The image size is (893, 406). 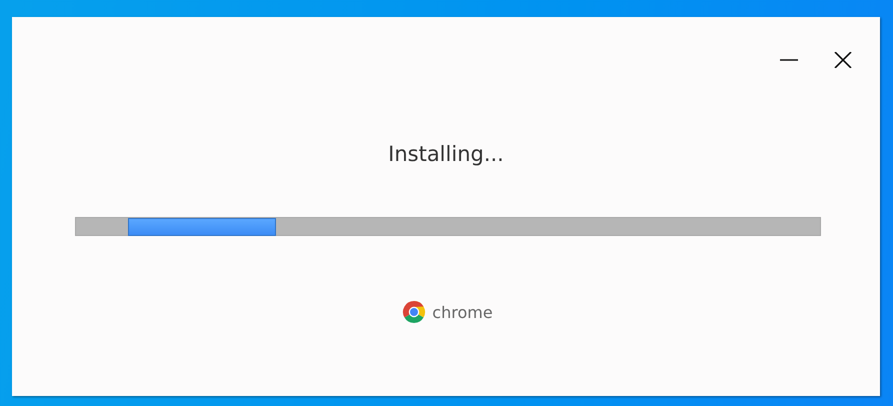 What do you see at coordinates (789, 60) in the screenshot?
I see `minimize-icon` at bounding box center [789, 60].